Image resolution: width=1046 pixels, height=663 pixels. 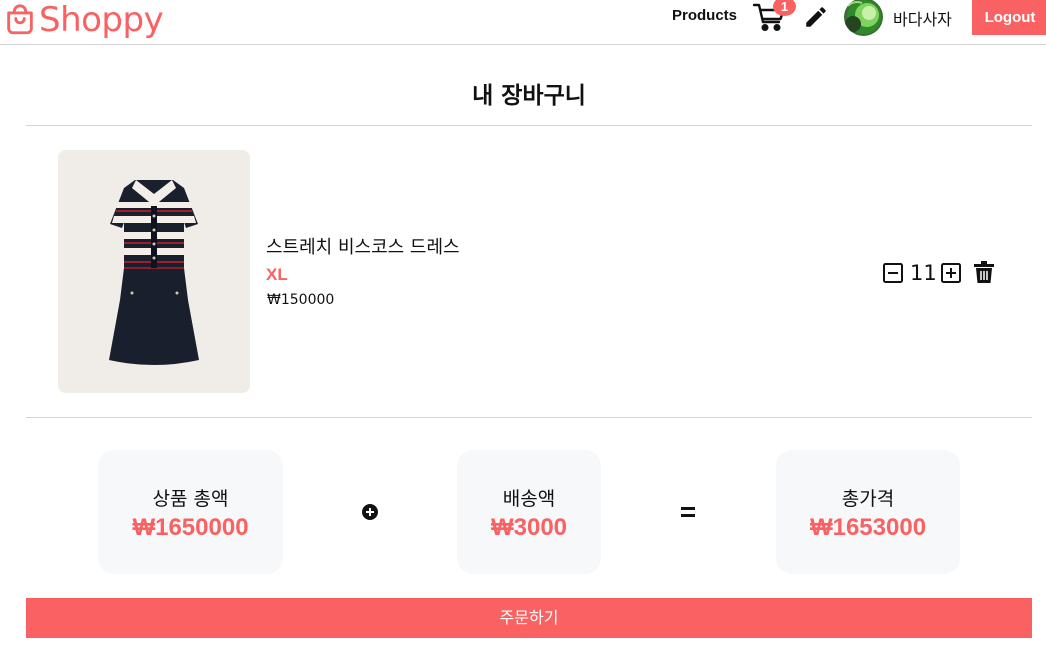 I want to click on logout-button: Logout, so click(x=1009, y=17).